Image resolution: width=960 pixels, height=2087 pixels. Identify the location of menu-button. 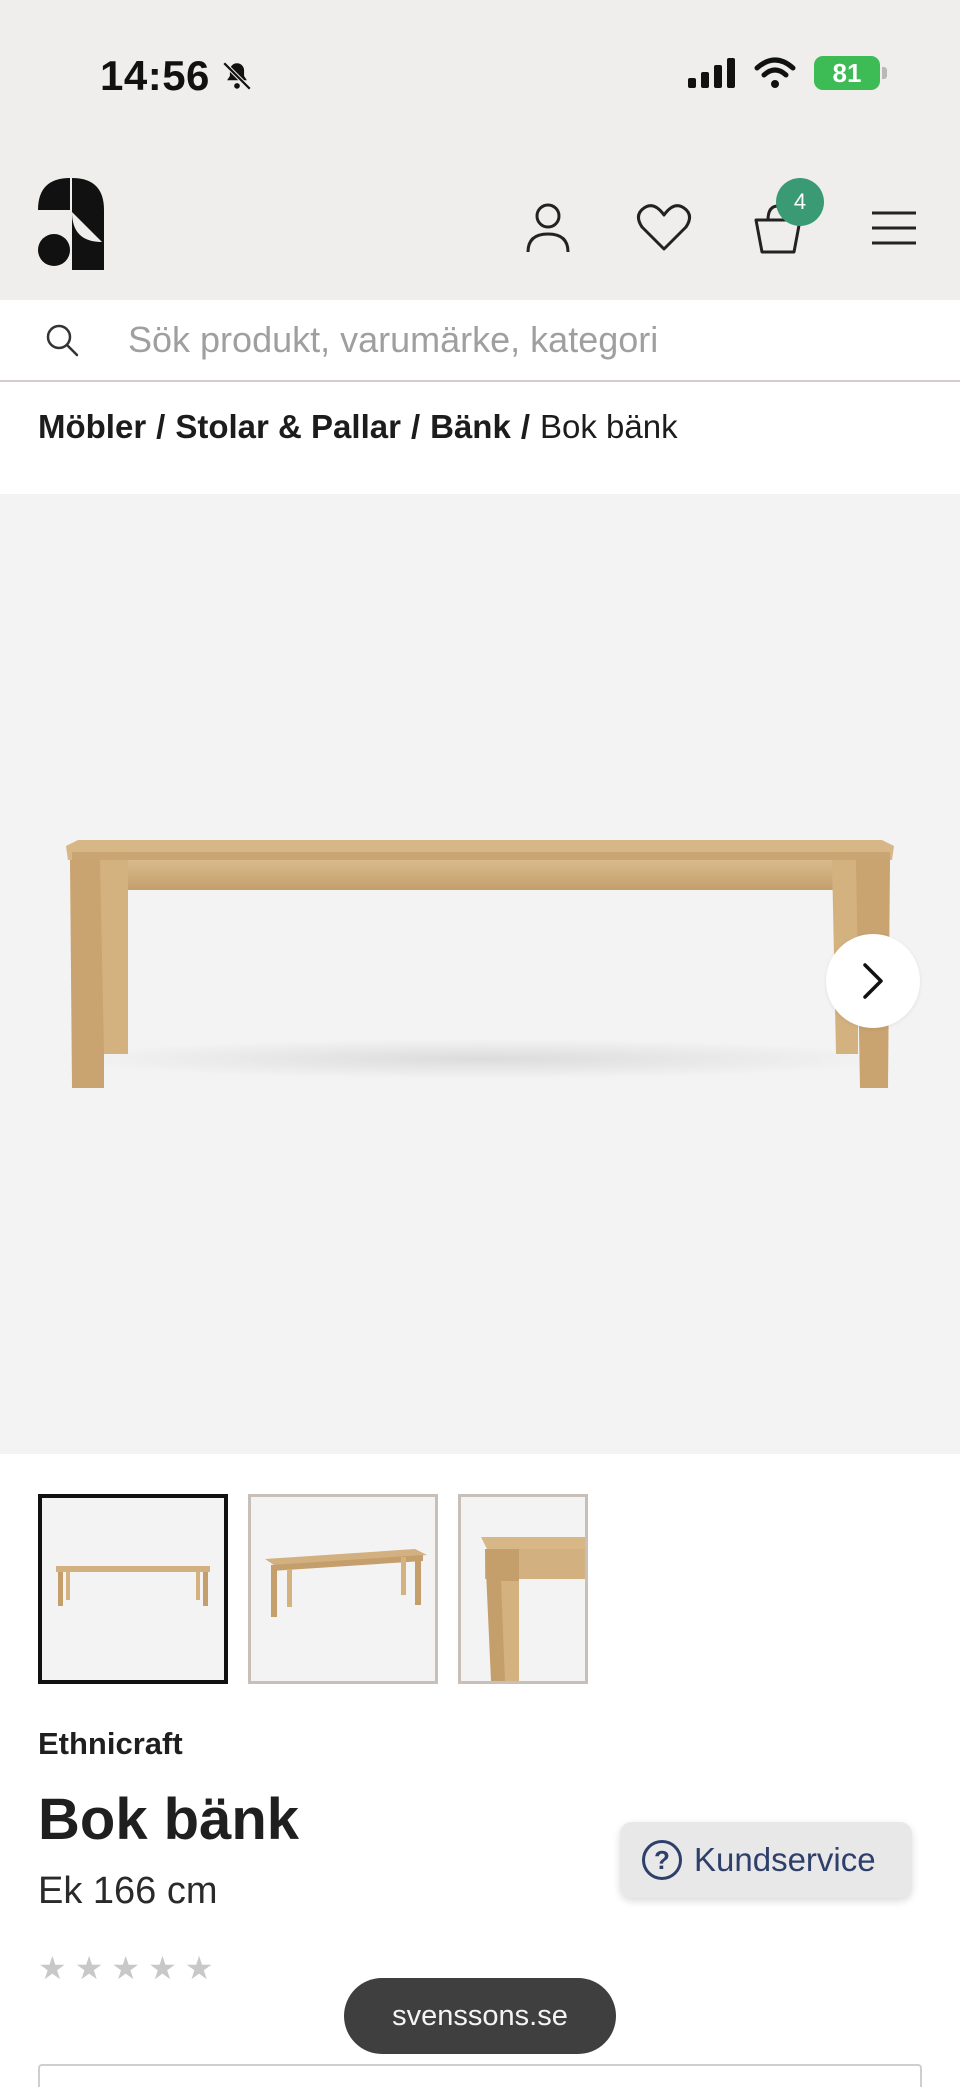
(894, 228).